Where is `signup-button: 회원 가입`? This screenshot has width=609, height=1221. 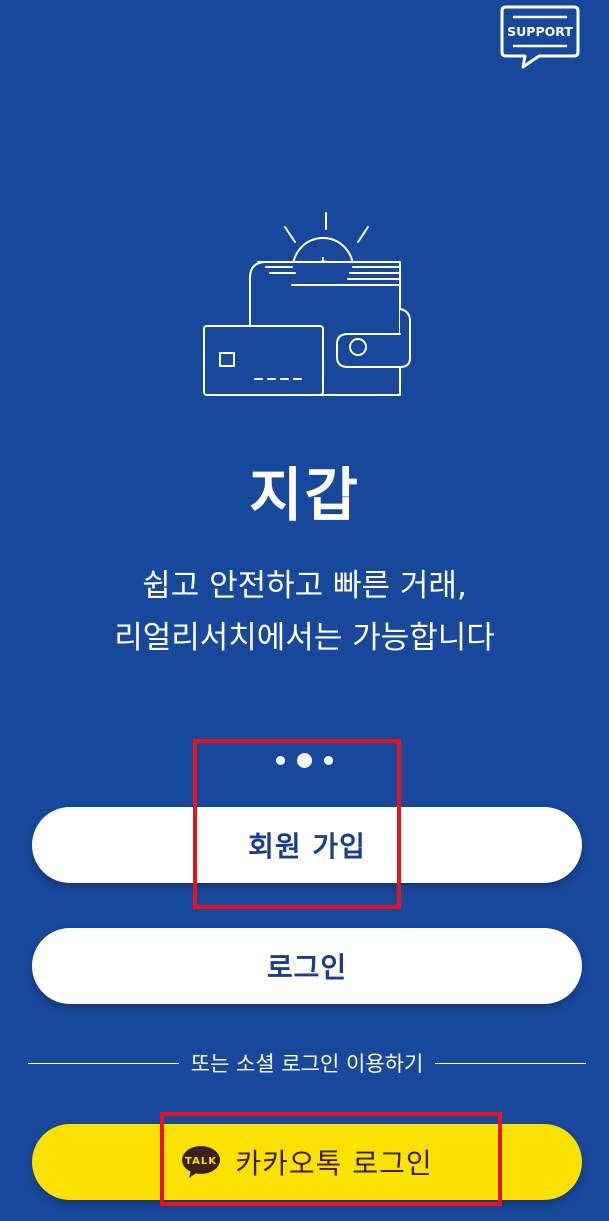 signup-button: 회원 가입 is located at coordinates (307, 845).